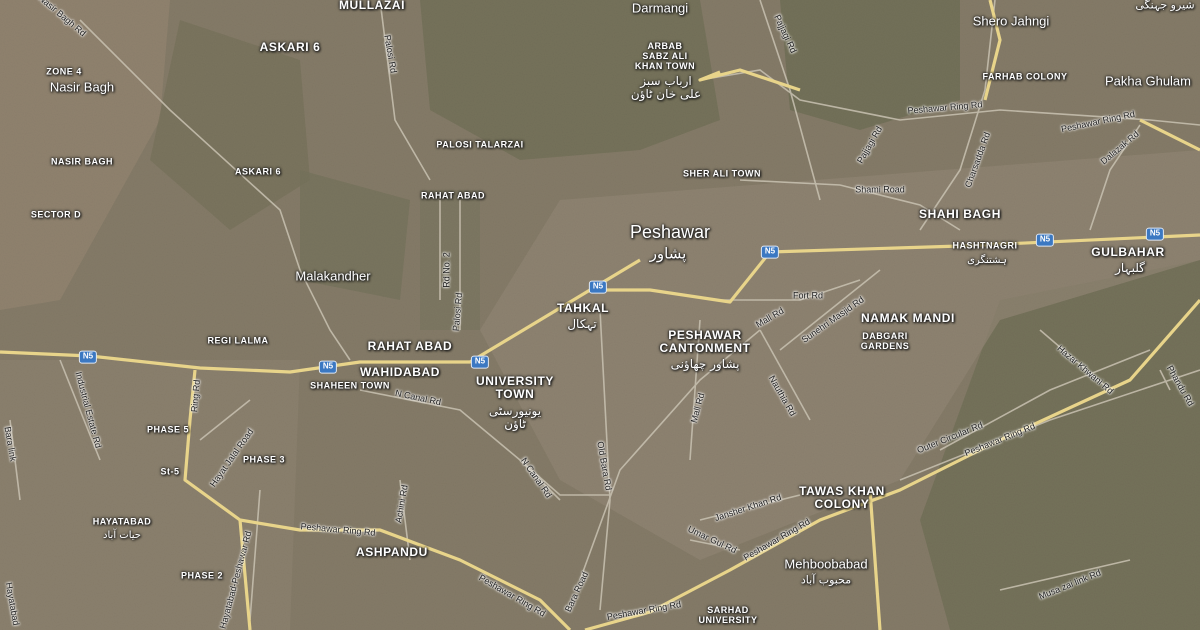 This screenshot has width=1200, height=630. Describe the element at coordinates (1025, 76) in the screenshot. I see `district-label: FARHAB COLONY` at that location.